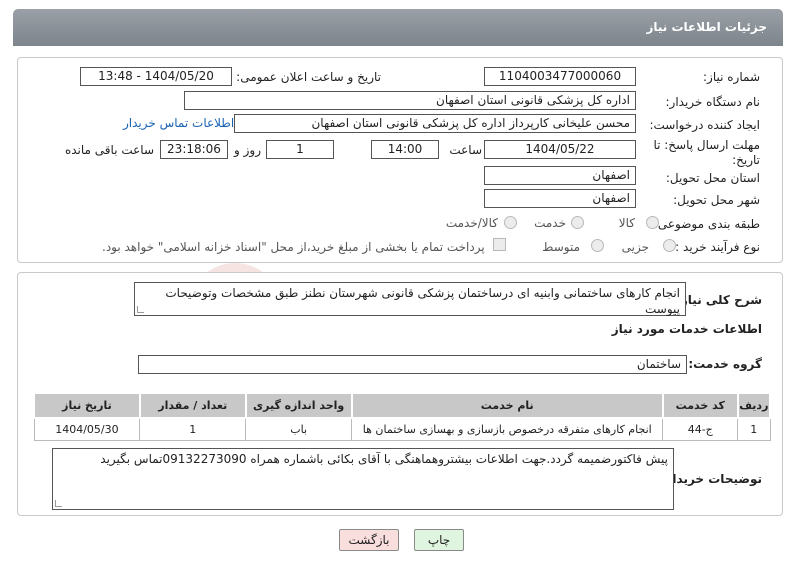 The width and height of the screenshot is (788, 566). I want to click on buyer-org-label: نام دستگاه خریدار:, so click(713, 102).